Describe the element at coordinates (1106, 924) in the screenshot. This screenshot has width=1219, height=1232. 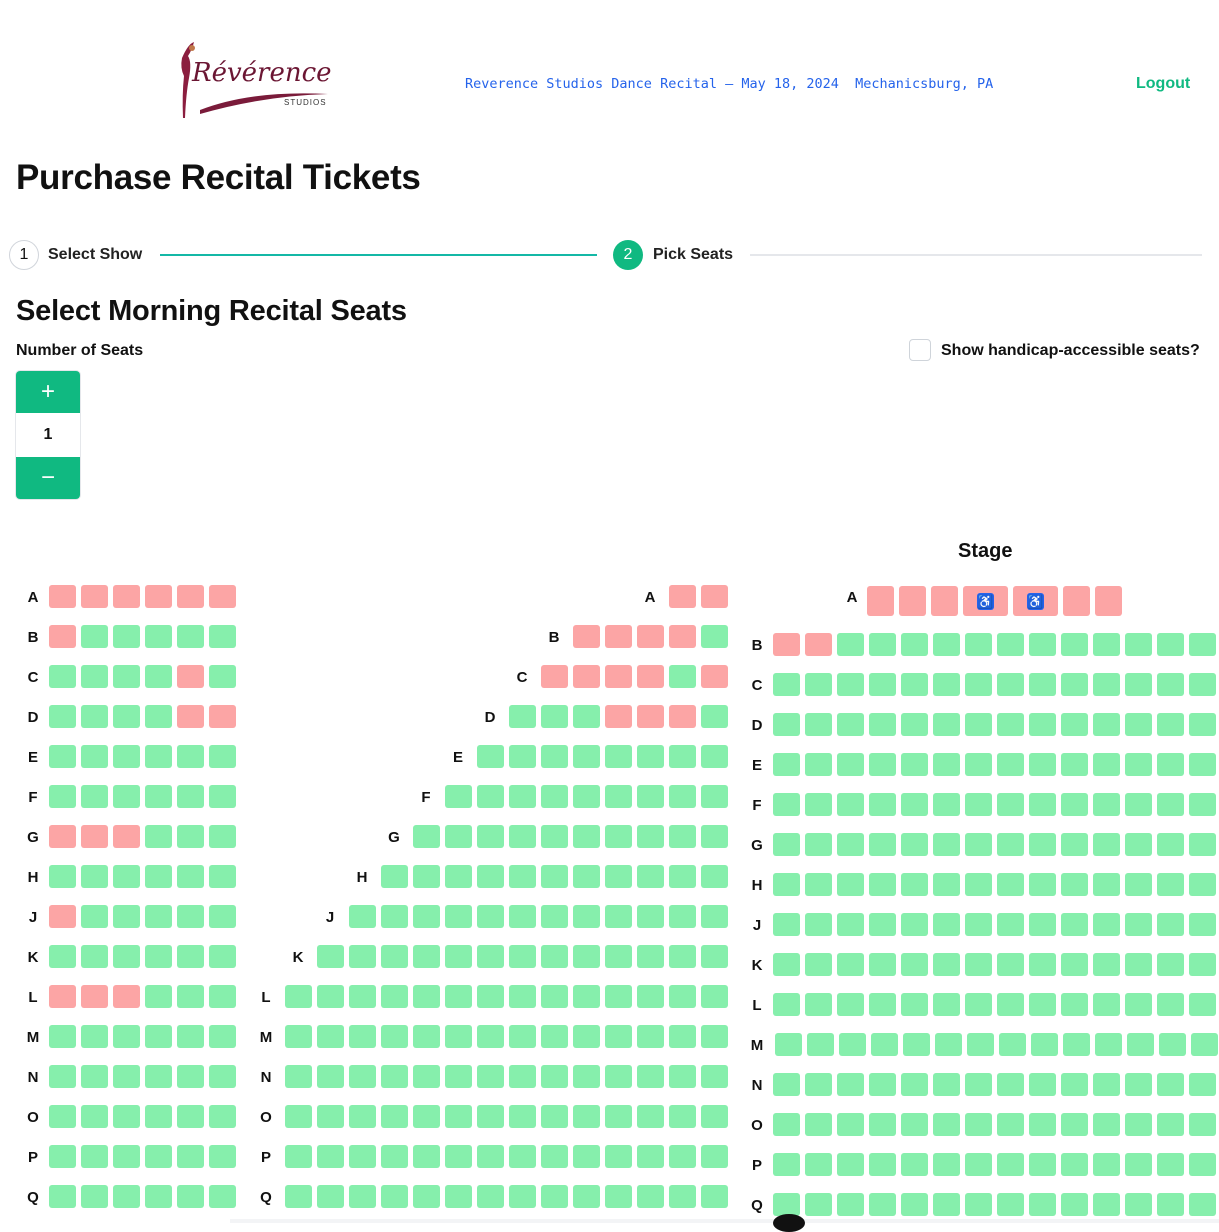
I see `seat-right-J11` at that location.